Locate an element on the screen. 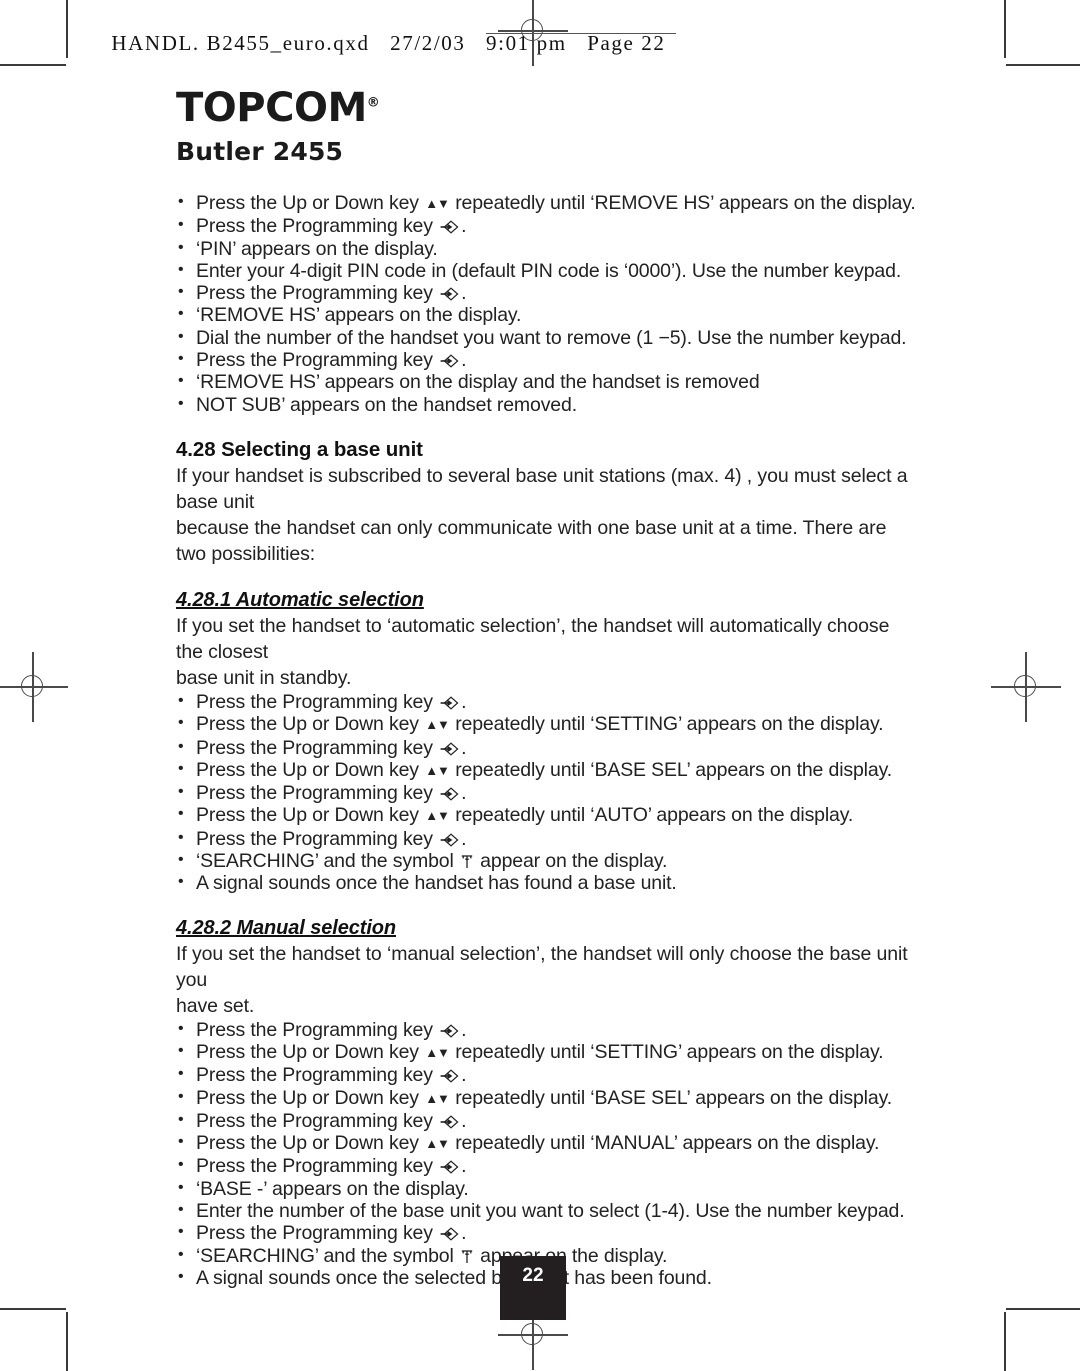 Image resolution: width=1080 pixels, height=1371 pixels. section-heading-4-28-1: 4.28.1 Automatic selection is located at coordinates (300, 599).